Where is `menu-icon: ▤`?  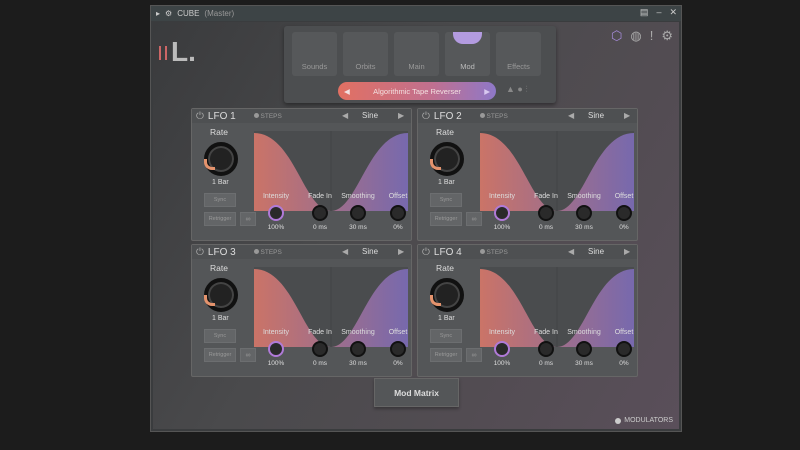
menu-icon: ▤ is located at coordinates (644, 12).